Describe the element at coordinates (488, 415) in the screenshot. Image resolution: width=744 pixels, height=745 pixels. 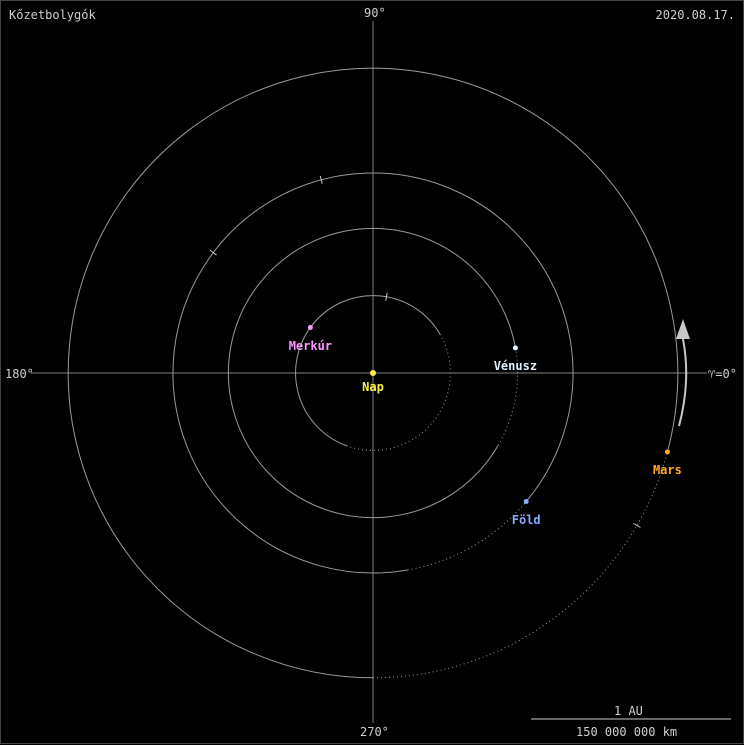
I see `bodies` at that location.